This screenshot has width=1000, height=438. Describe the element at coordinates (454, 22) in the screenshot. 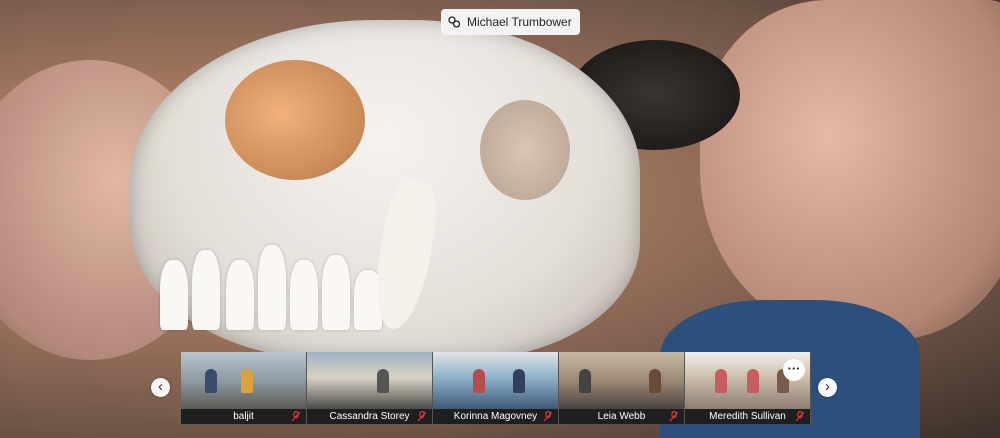

I see `presenter-icon` at that location.